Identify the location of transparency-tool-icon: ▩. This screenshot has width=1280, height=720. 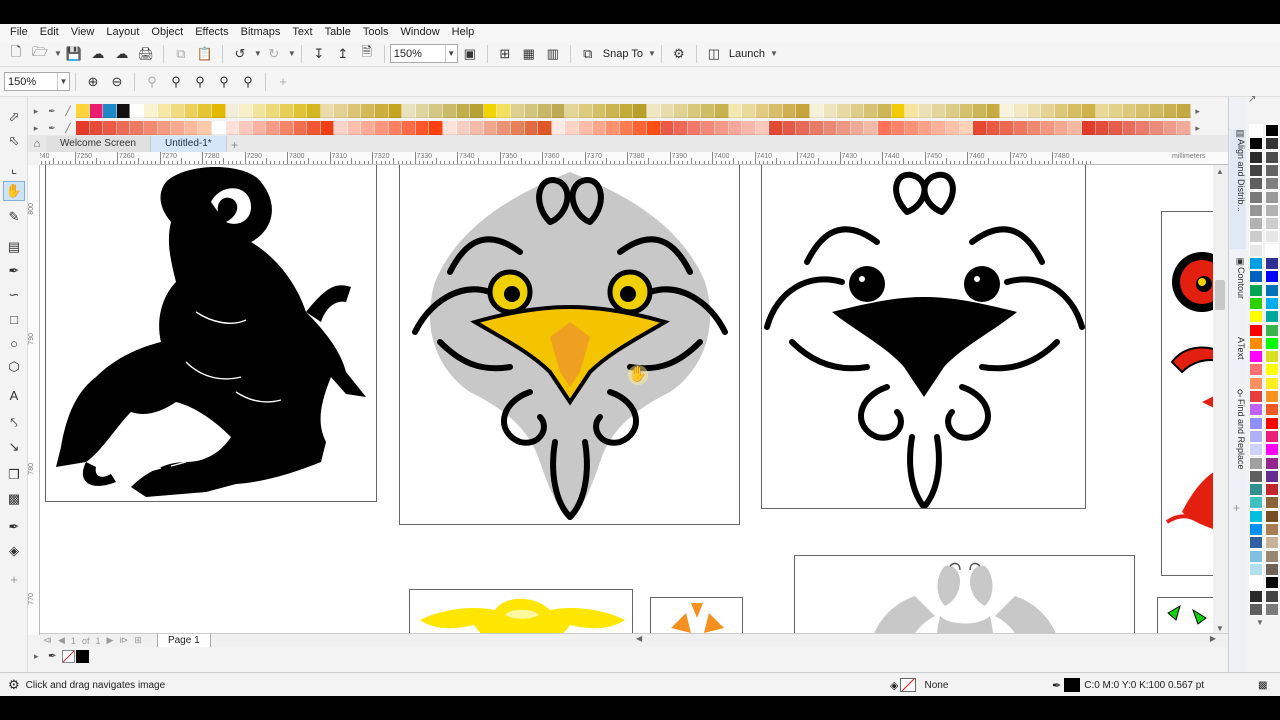
(14, 499).